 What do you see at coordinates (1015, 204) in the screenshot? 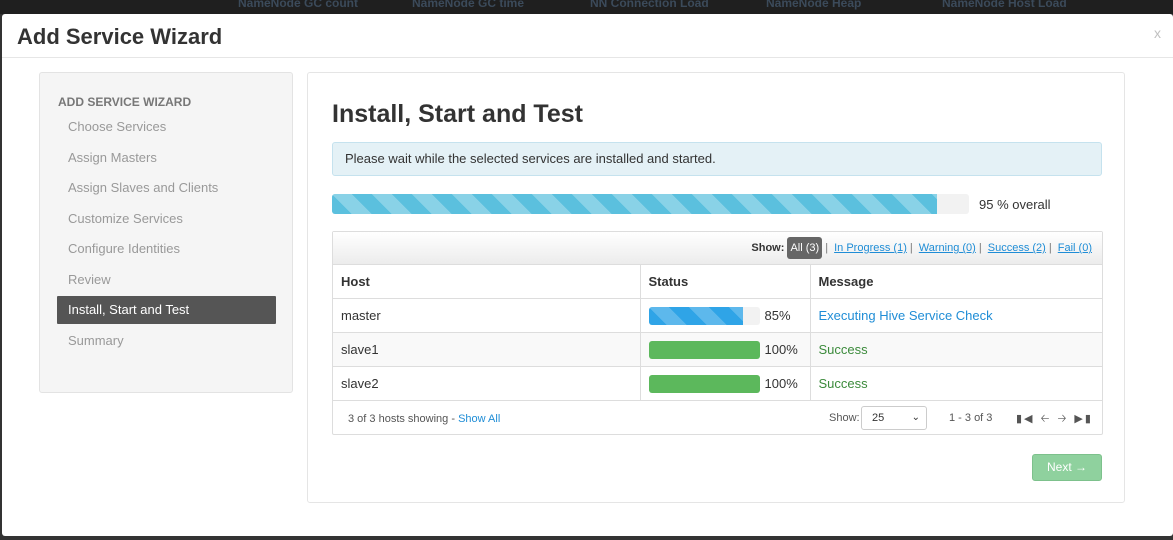
I see `overall-progress-label: 95 % overall` at bounding box center [1015, 204].